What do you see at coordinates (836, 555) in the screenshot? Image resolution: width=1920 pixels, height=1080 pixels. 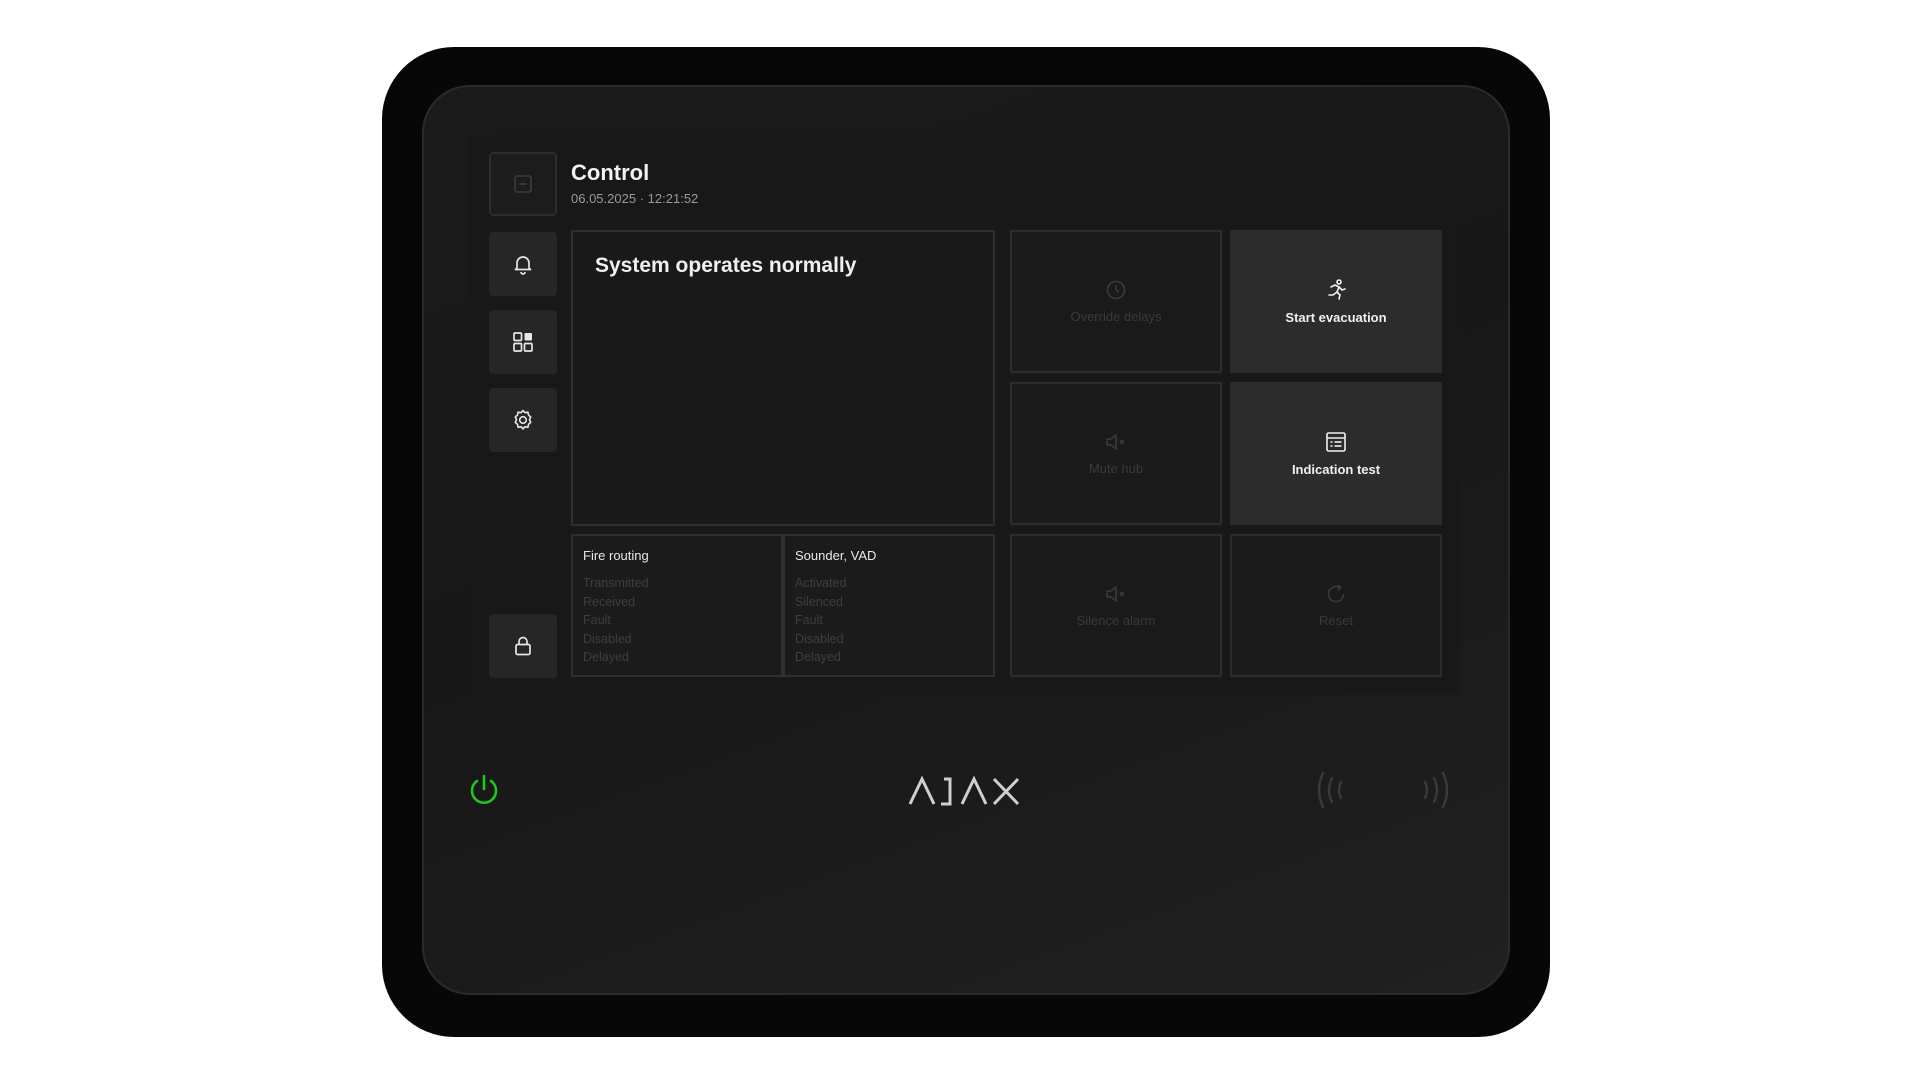 I see `sounder-vad-title: Sounder, VAD` at bounding box center [836, 555].